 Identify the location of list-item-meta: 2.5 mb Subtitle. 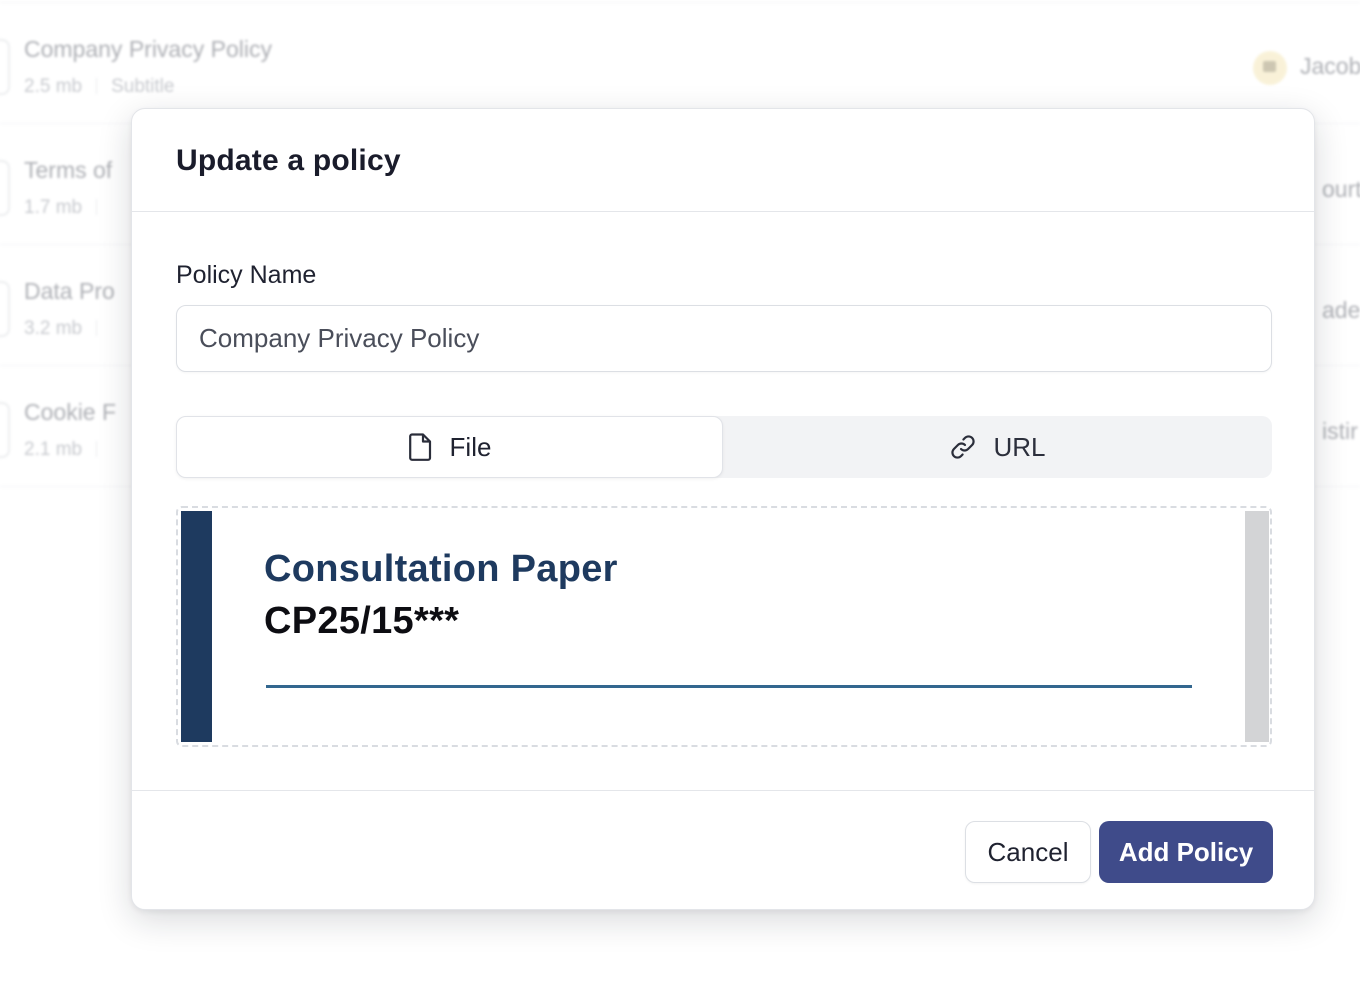
(99, 87).